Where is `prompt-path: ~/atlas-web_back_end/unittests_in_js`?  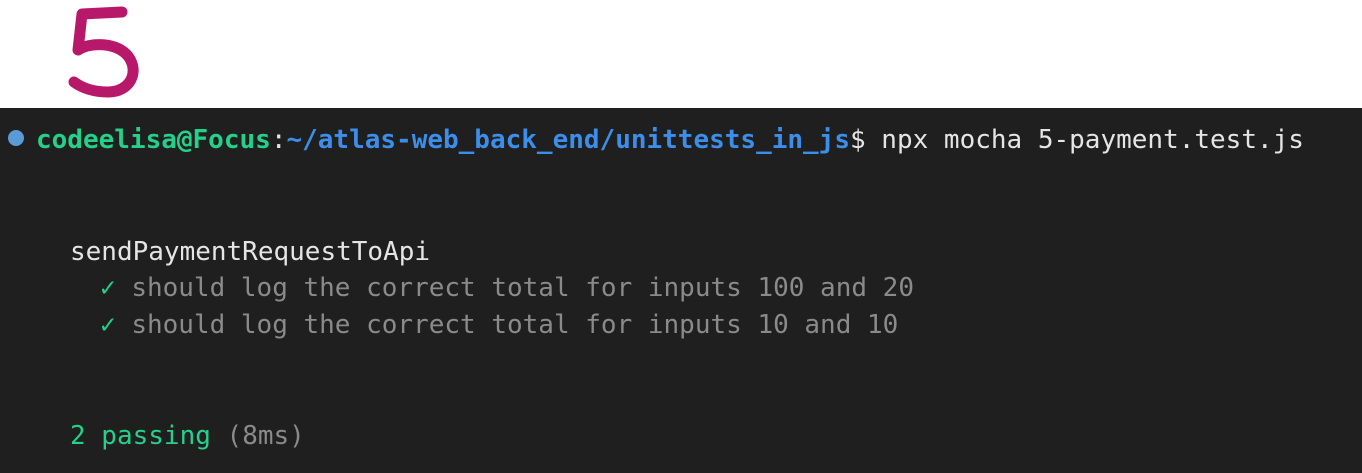
prompt-path: ~/atlas-web_back_end/unittests_in_js is located at coordinates (568, 140).